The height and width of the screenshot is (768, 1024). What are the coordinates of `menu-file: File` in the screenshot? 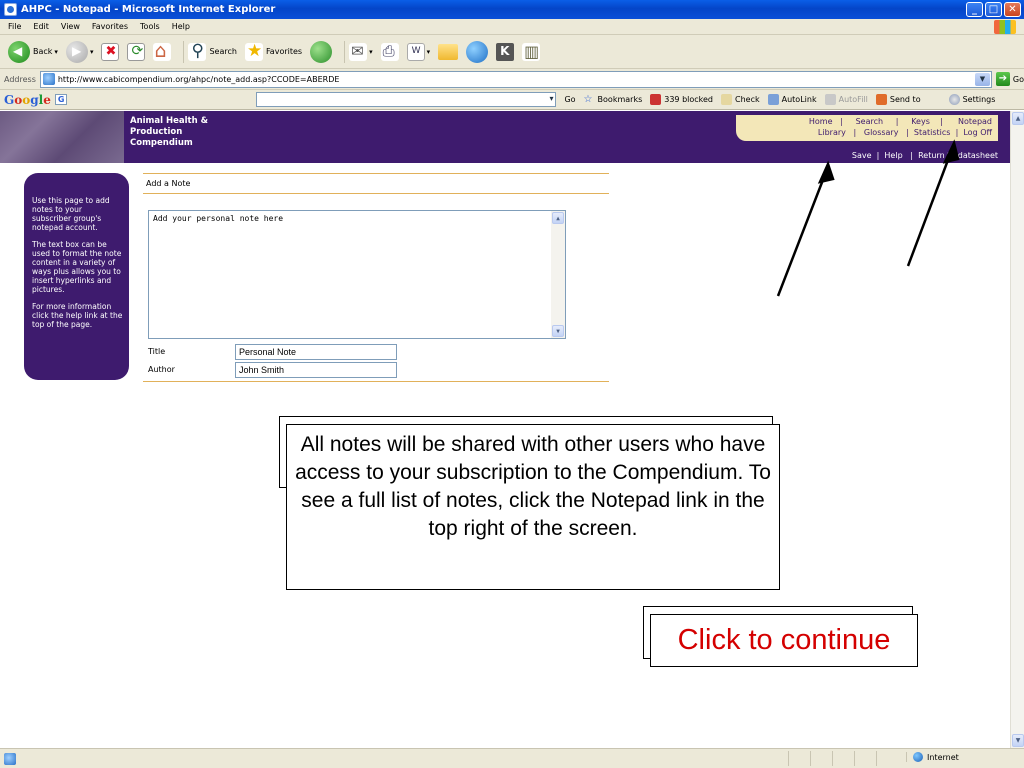 It's located at (14, 26).